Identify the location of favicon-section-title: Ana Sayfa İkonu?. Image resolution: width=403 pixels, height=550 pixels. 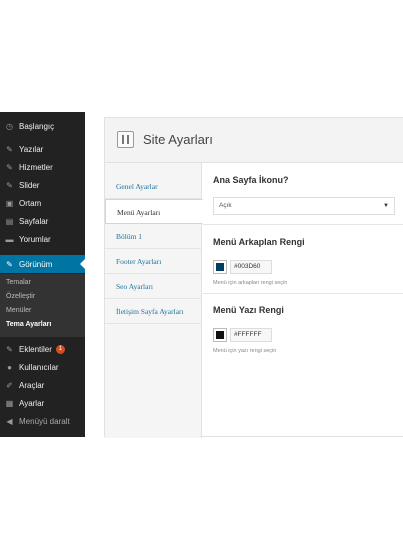
(251, 180).